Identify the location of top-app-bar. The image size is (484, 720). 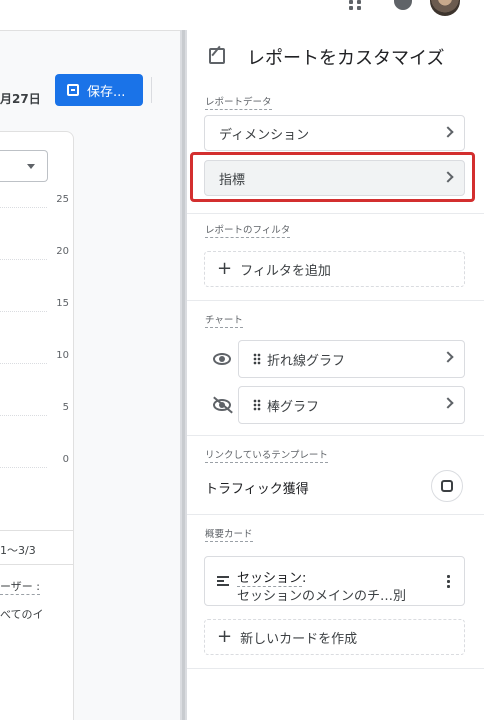
(242, 15).